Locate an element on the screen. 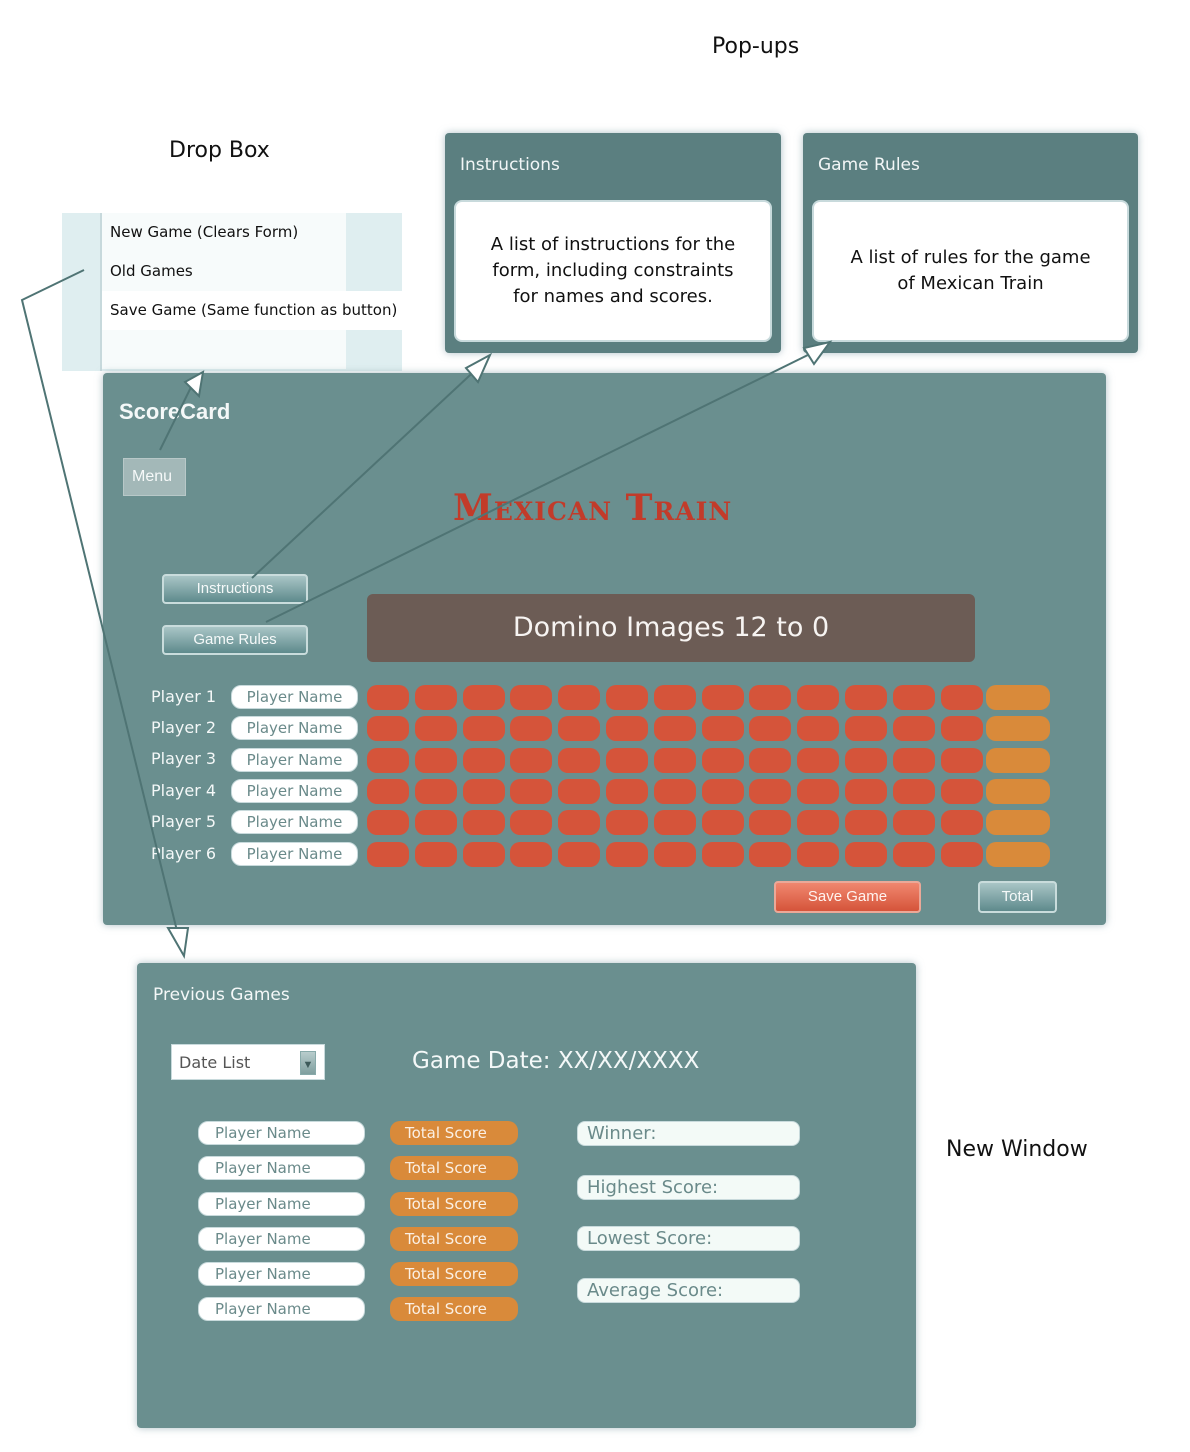 Image resolution: width=1190 pixels, height=1452 pixels. total-cell is located at coordinates (1018, 822).